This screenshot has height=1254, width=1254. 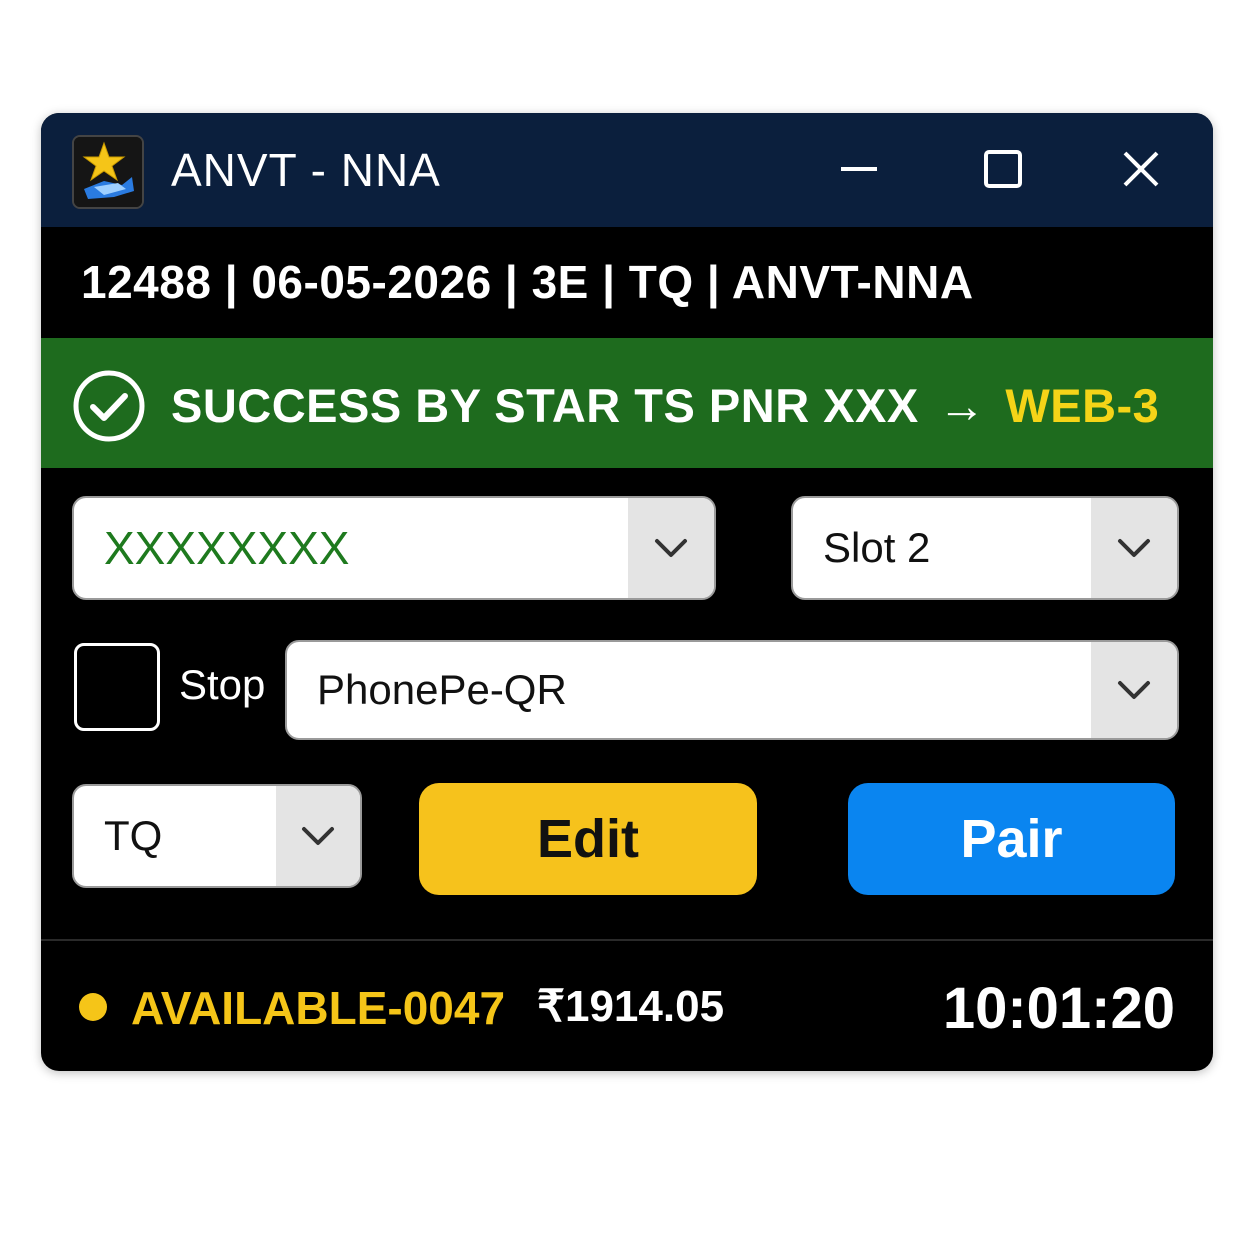 What do you see at coordinates (1058, 1008) in the screenshot?
I see `clock-time: 10:01:20` at bounding box center [1058, 1008].